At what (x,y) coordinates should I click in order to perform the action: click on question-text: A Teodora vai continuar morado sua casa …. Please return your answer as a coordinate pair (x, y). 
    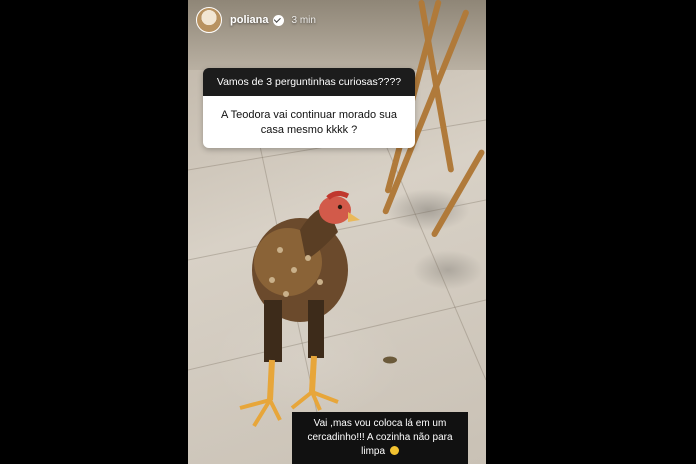
    Looking at the image, I should click on (309, 122).